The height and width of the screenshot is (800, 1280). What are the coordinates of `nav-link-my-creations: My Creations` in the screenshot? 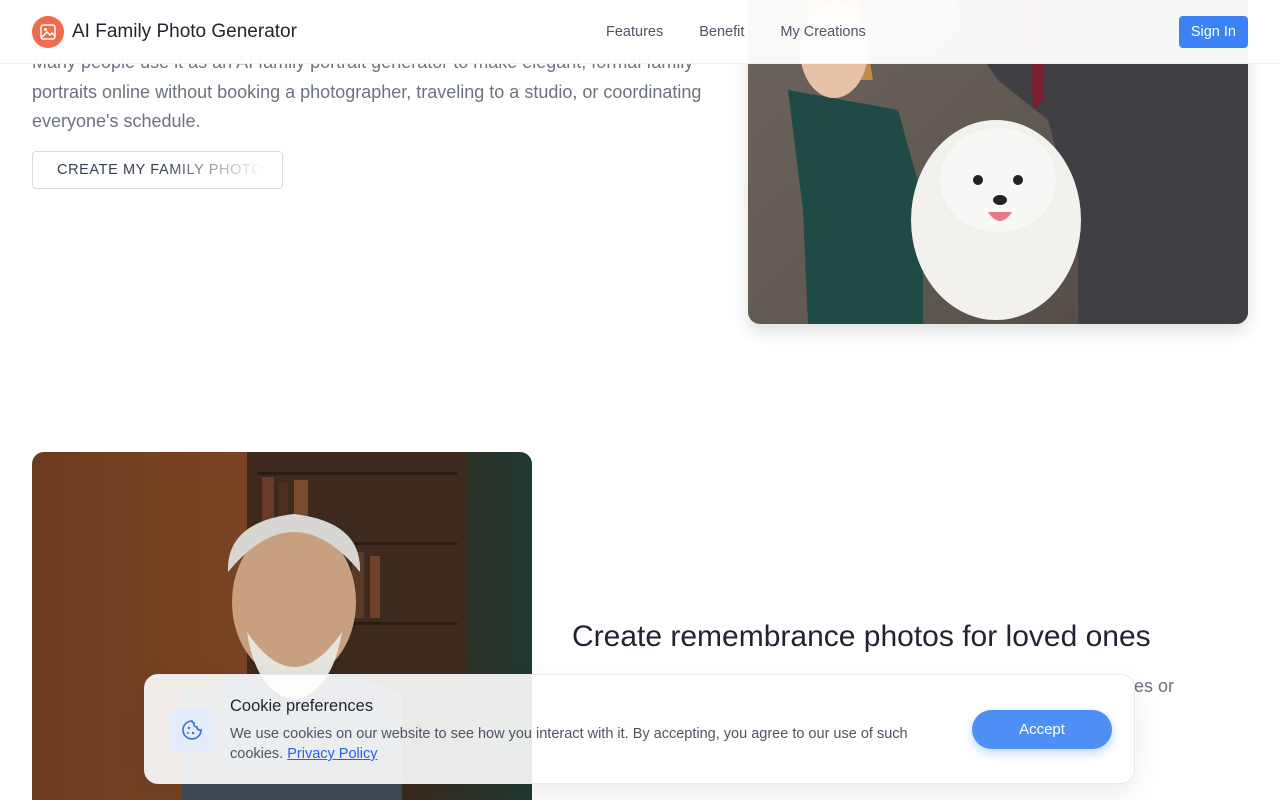 It's located at (822, 32).